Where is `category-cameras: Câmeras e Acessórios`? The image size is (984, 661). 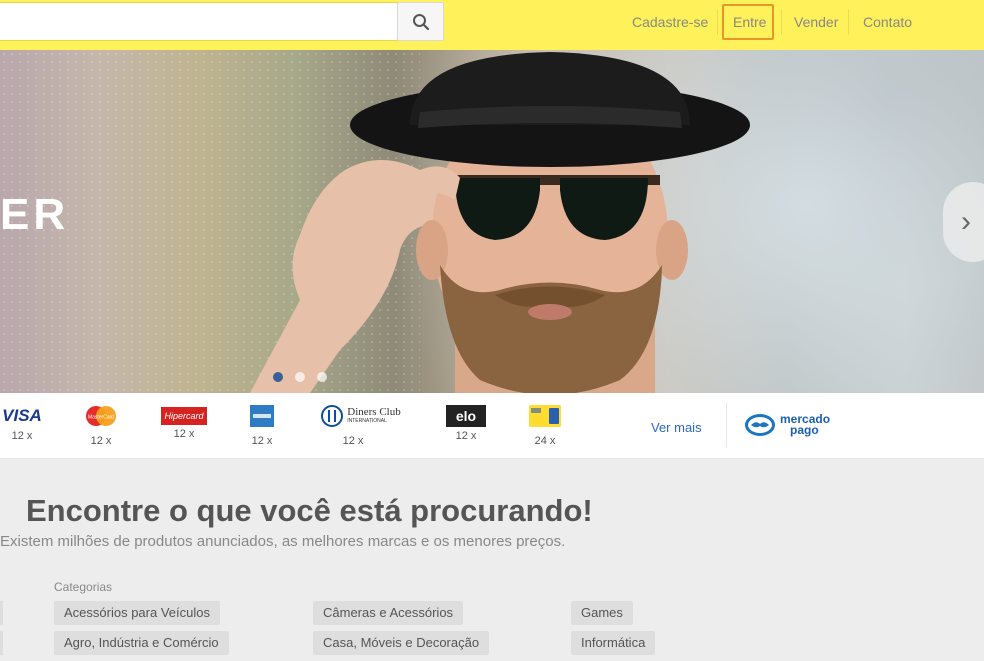 category-cameras: Câmeras e Acessórios is located at coordinates (388, 613).